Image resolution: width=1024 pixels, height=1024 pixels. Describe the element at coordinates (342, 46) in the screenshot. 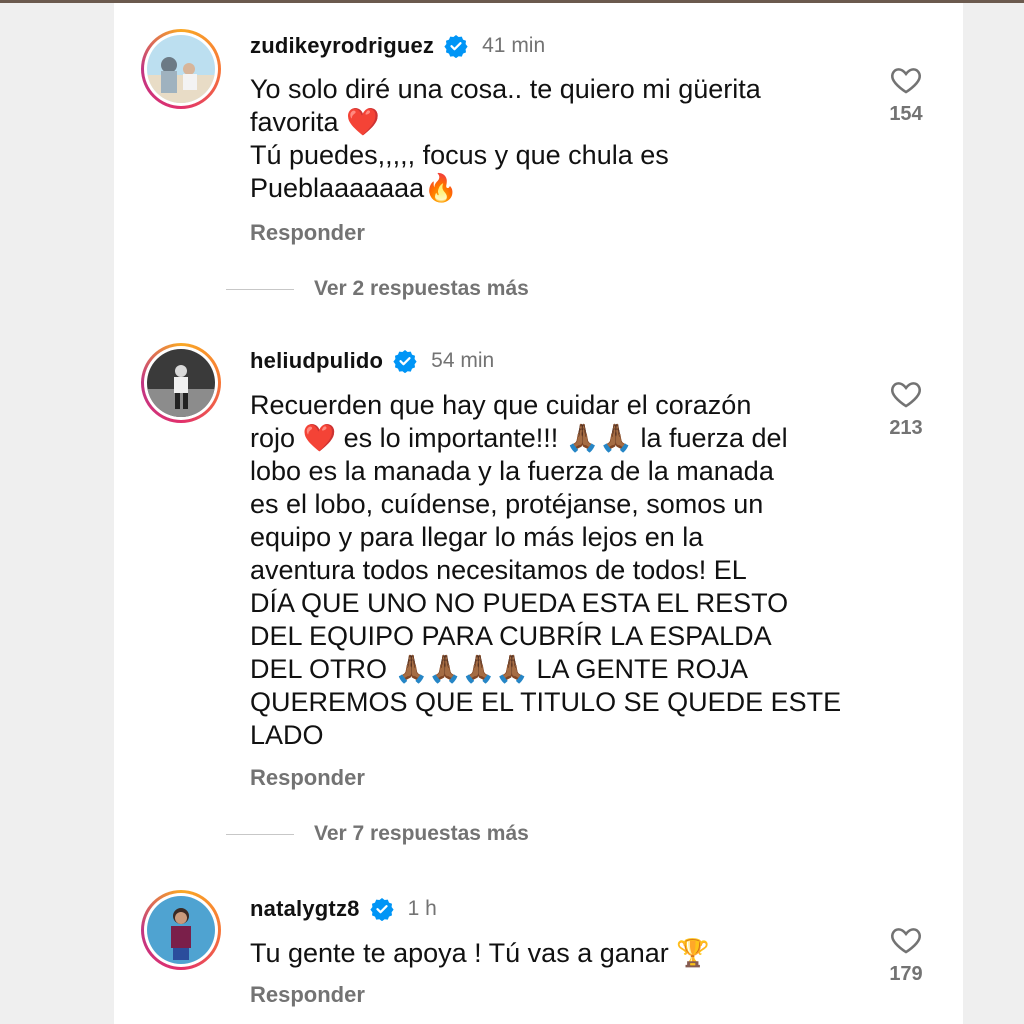

I see `username-link: zudikeyrodriguez` at that location.